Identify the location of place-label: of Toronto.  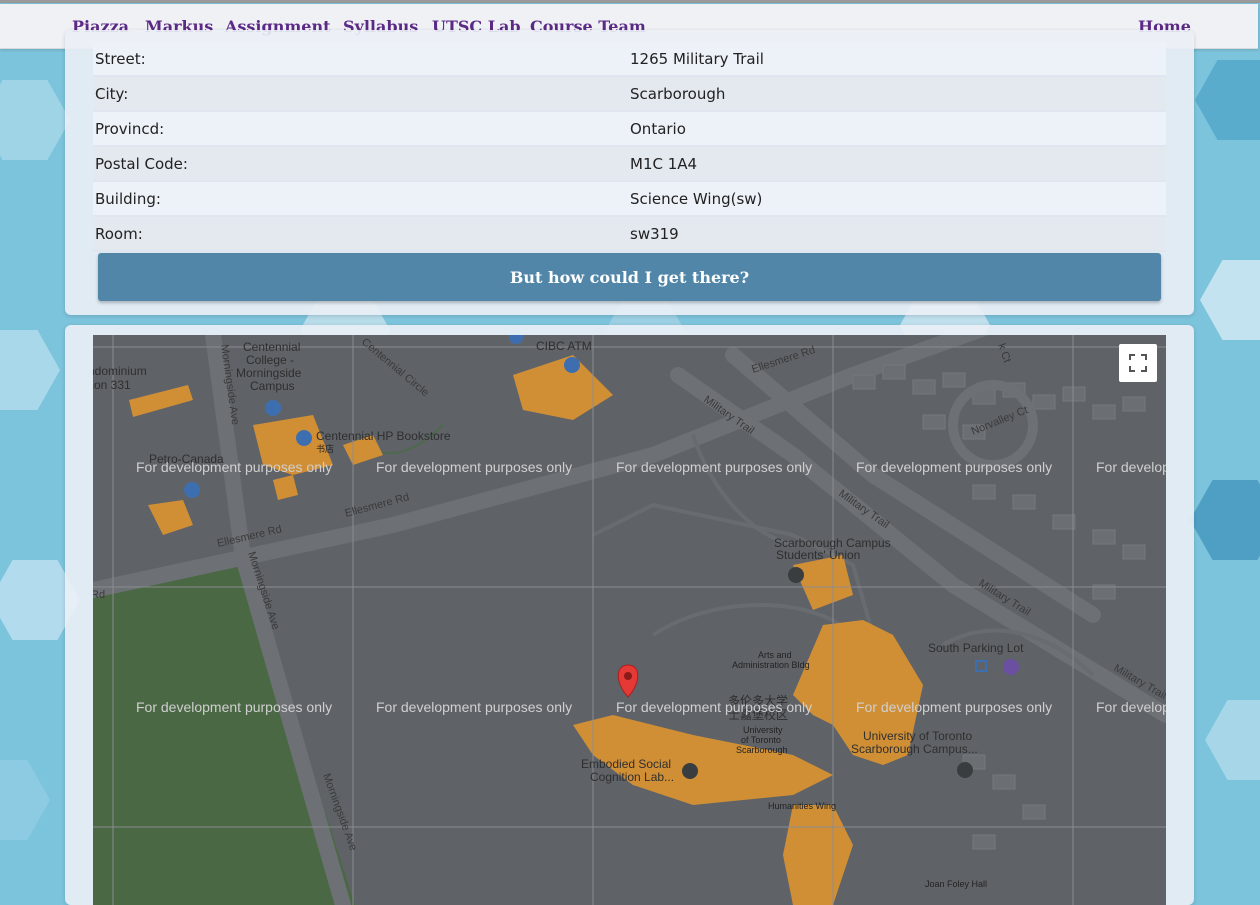
(761, 740).